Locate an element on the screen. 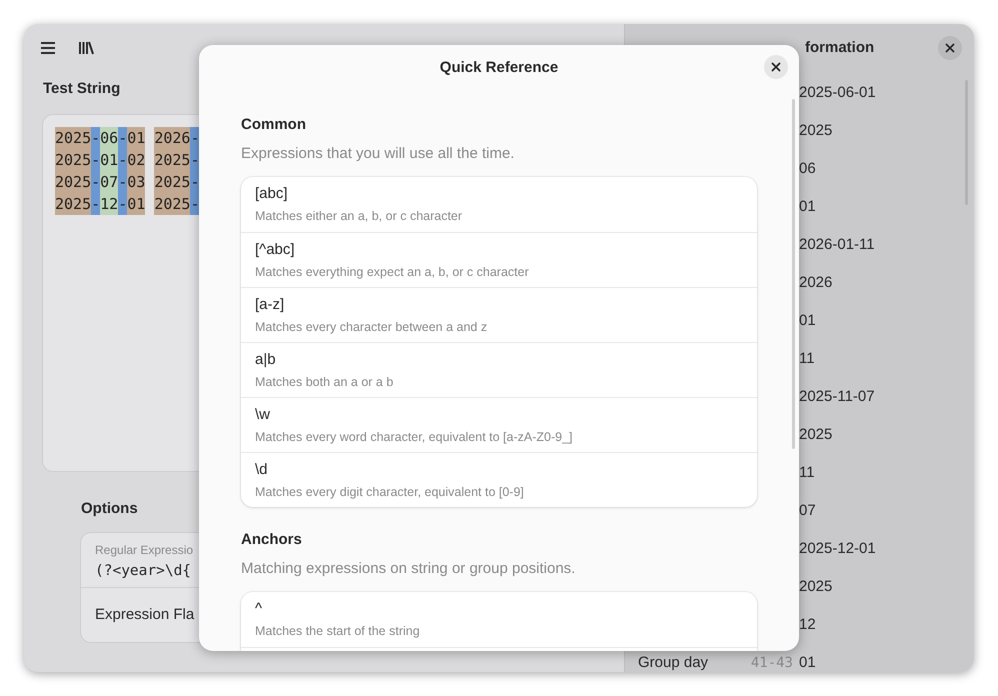 The height and width of the screenshot is (696, 998). match-value: 06 is located at coordinates (807, 168).